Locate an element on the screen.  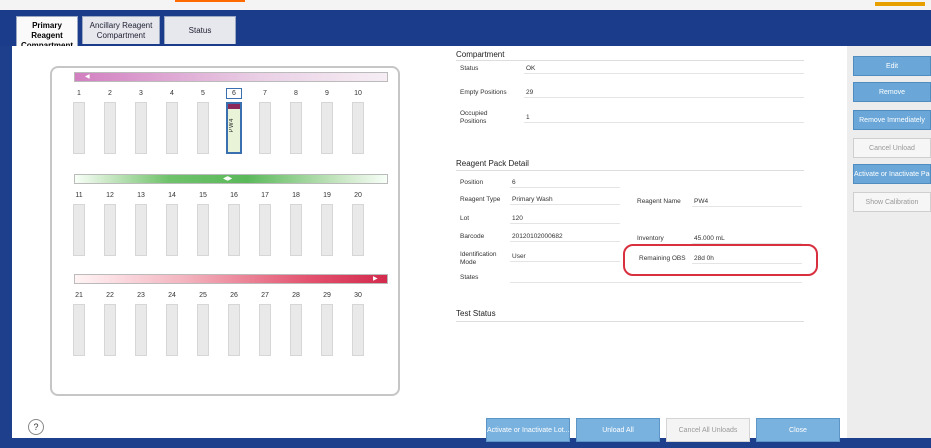
occupied-positions-value: 1 is located at coordinates (664, 117).